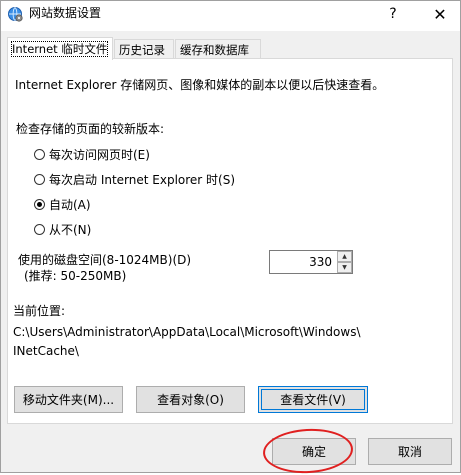  I want to click on radio-every-start: 每次启动 Internet Explorer 时(S), so click(134, 179).